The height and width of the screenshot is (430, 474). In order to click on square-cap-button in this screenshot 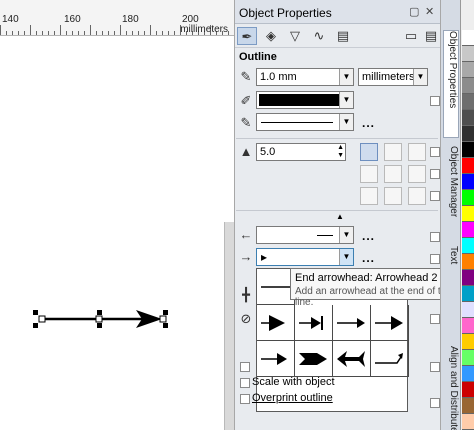, I will do `click(417, 174)`.